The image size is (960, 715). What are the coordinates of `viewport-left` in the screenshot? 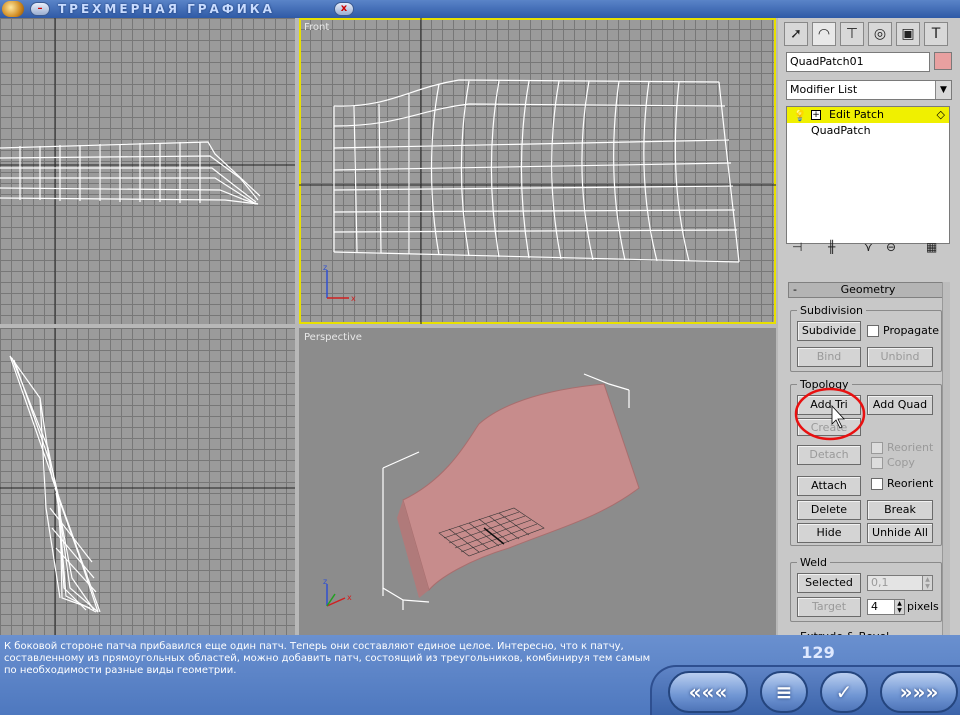 It's located at (147, 481).